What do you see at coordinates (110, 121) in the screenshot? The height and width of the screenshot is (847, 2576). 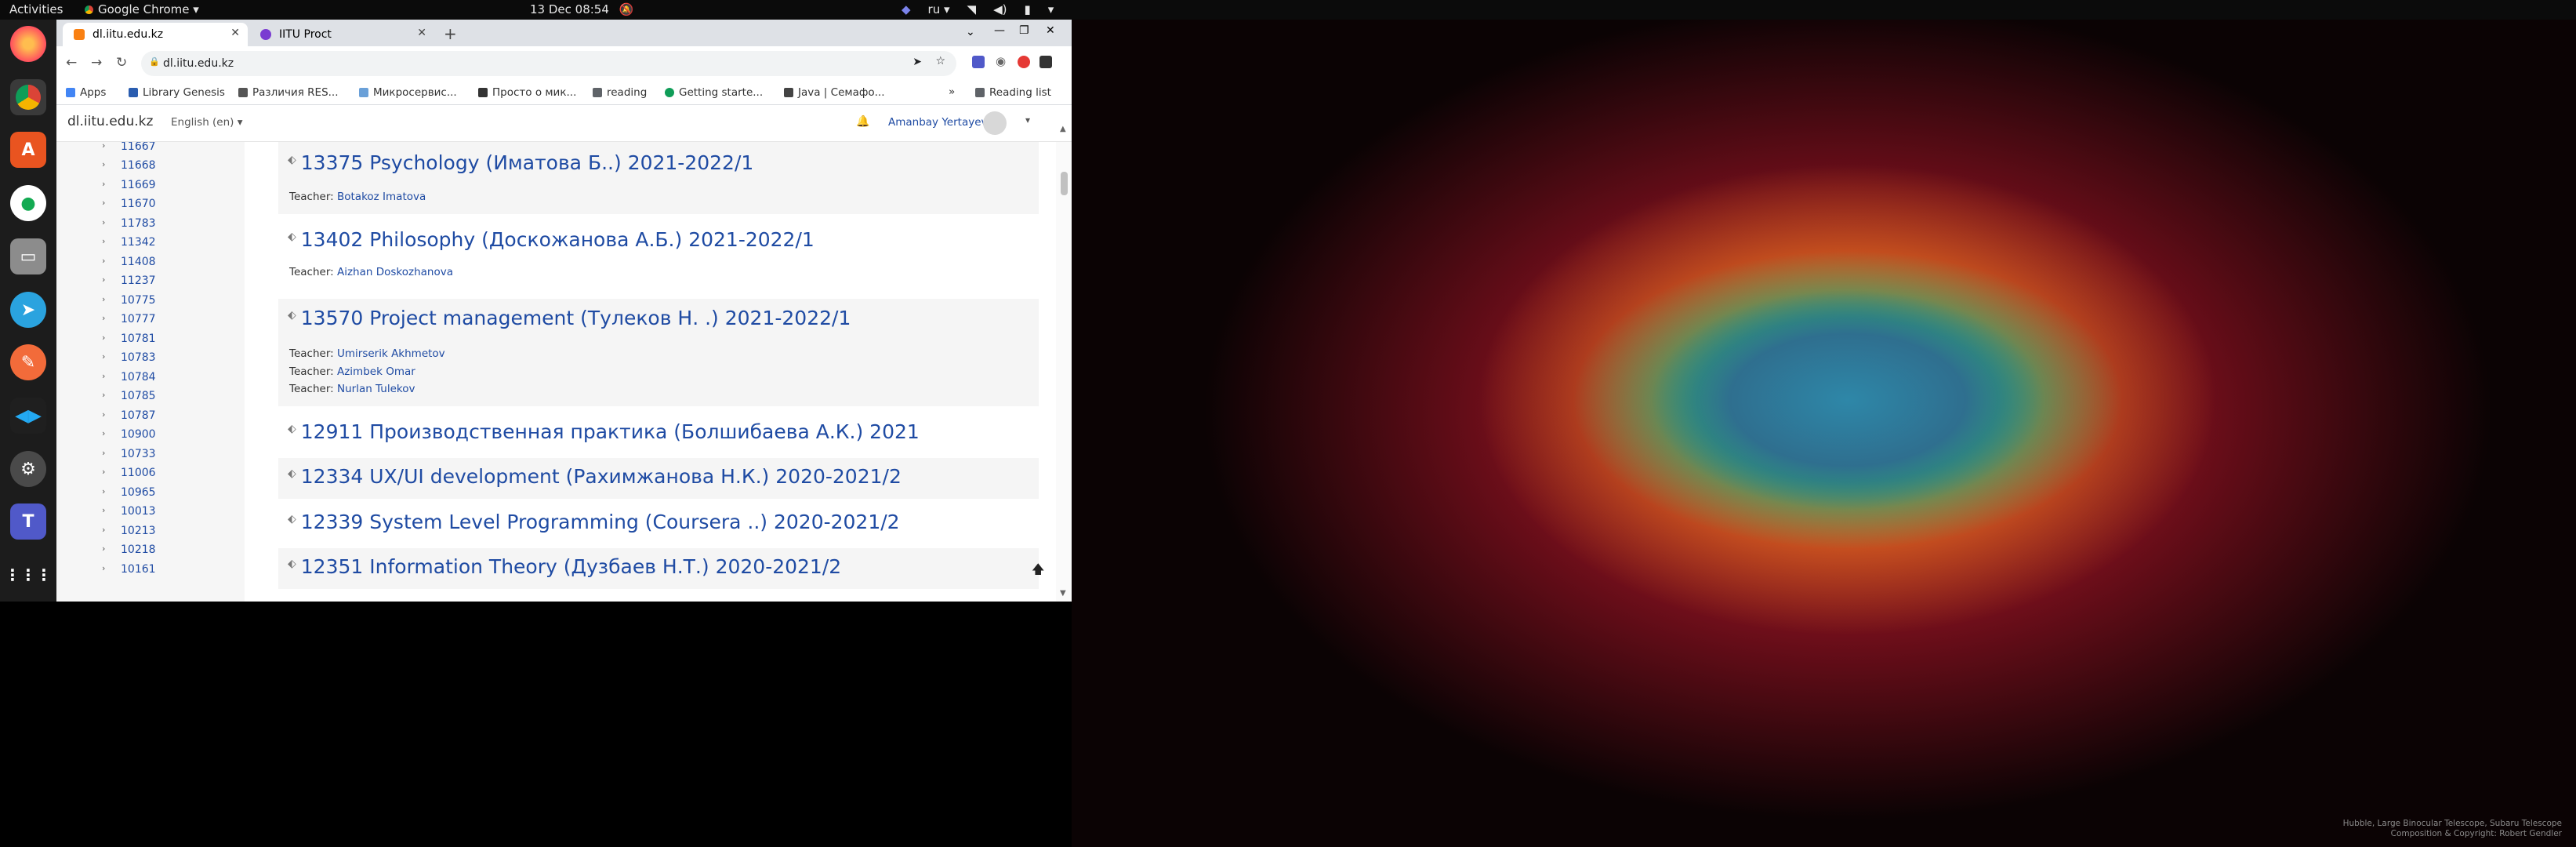 I see `site-brand: dl.iitu.edu.kz` at bounding box center [110, 121].